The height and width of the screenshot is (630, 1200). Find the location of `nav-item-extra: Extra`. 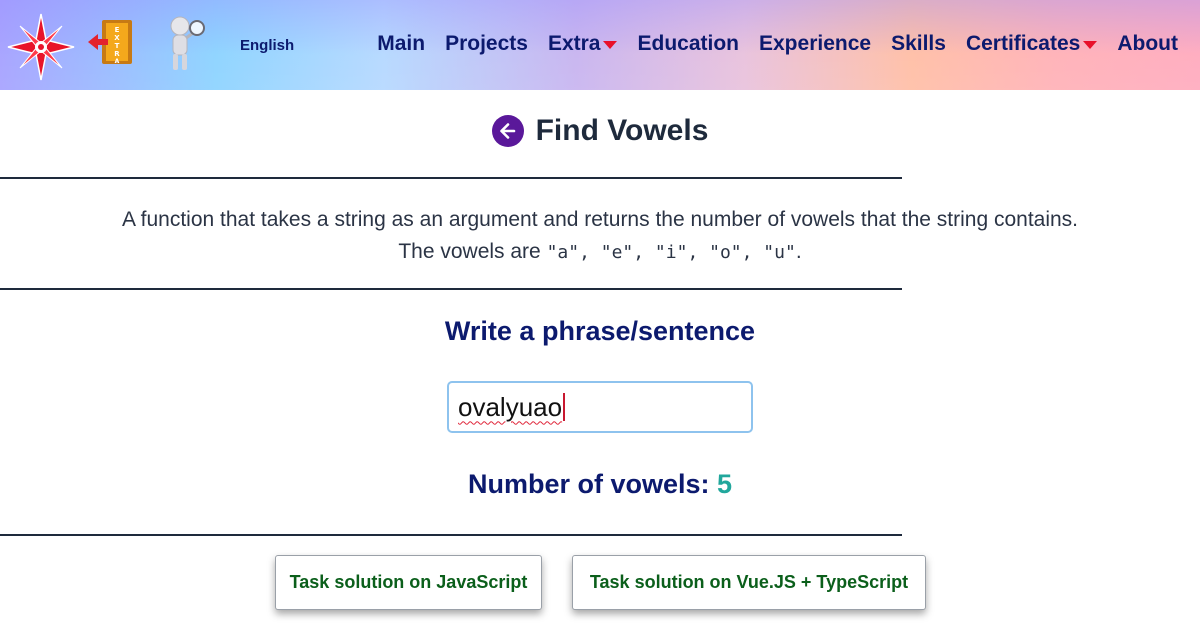

nav-item-extra: Extra is located at coordinates (583, 44).